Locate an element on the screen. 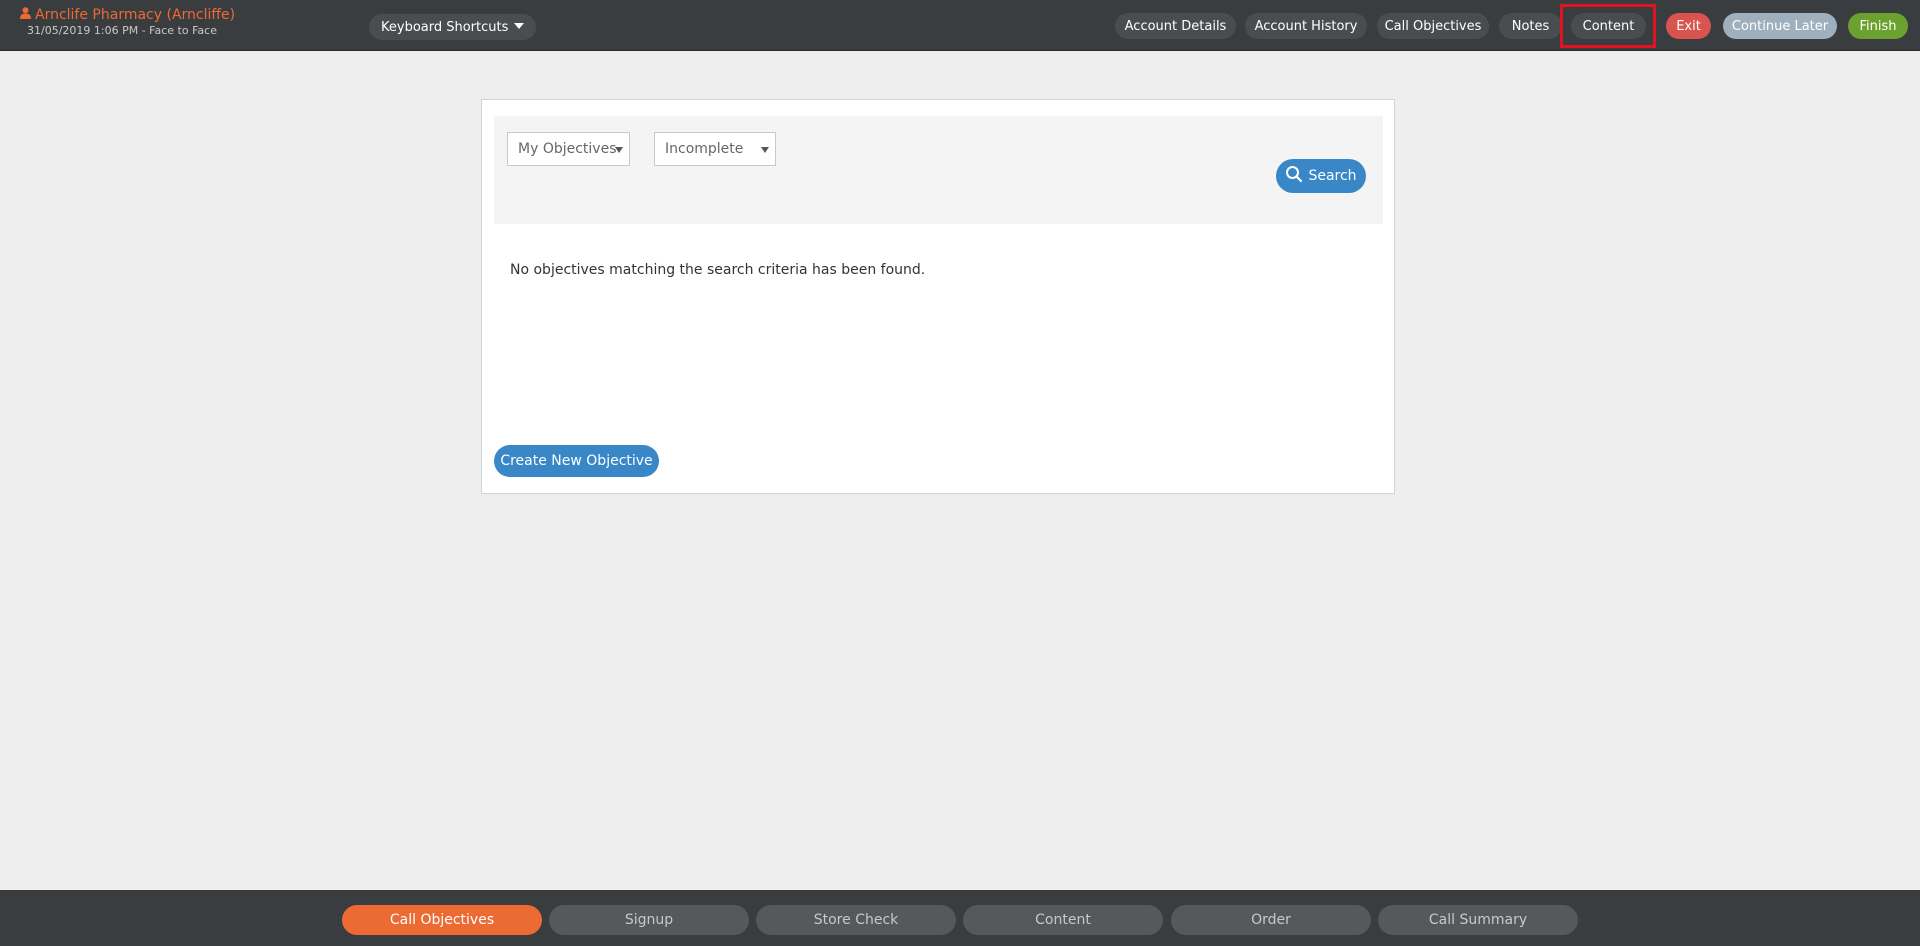  search-label: Search is located at coordinates (1332, 176).